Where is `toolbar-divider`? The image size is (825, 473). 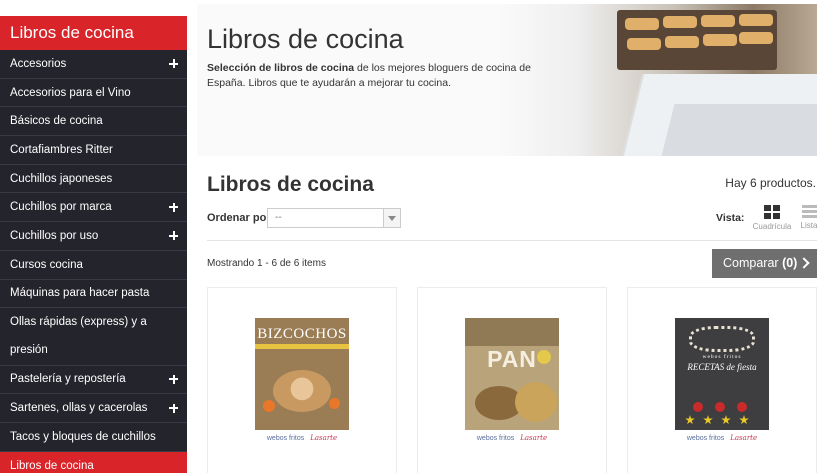 toolbar-divider is located at coordinates (512, 240).